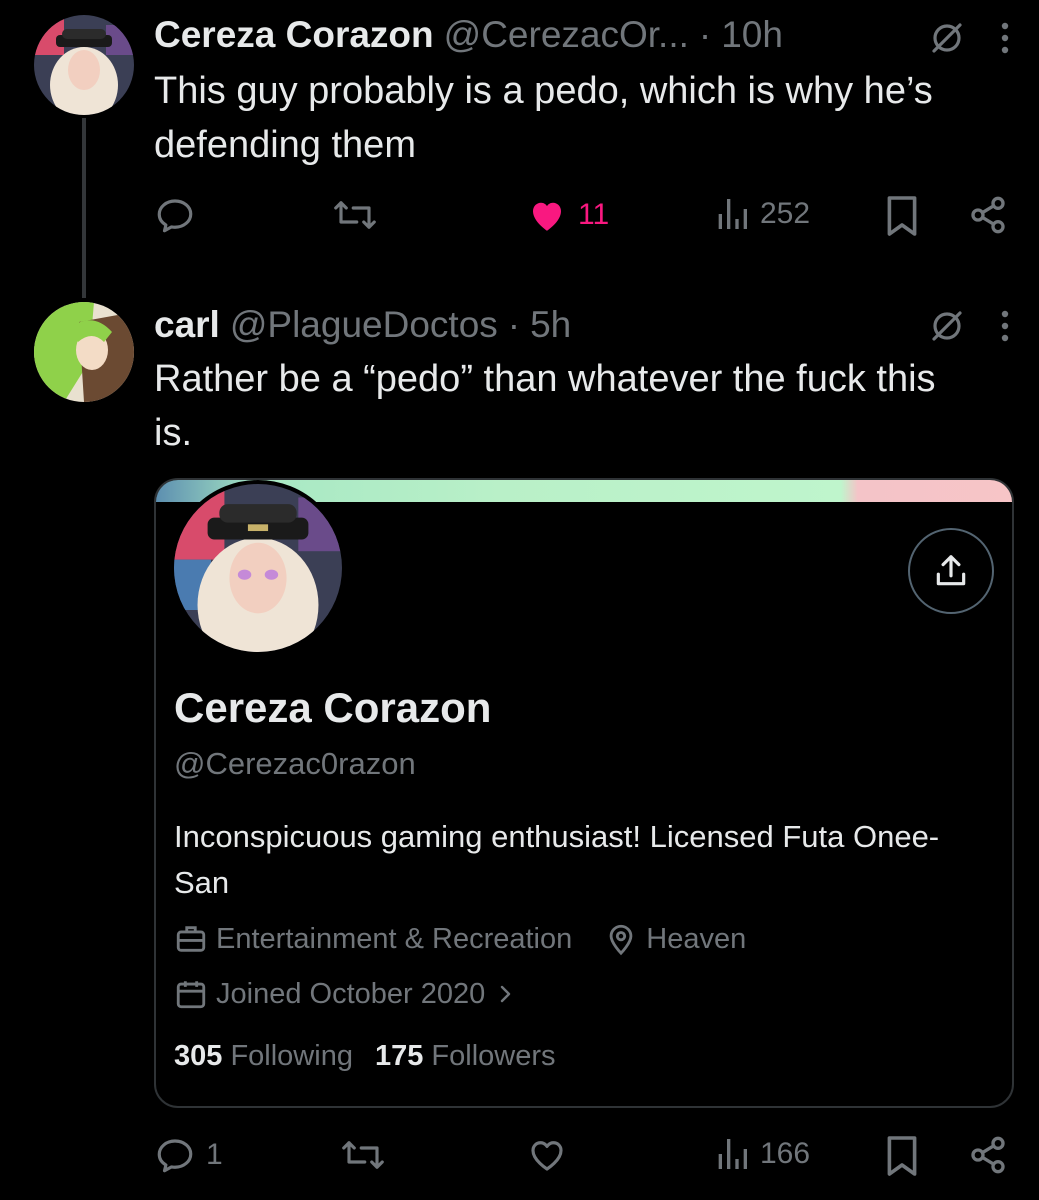 The image size is (1039, 1200). Describe the element at coordinates (550, 325) in the screenshot. I see `tweet-time: 5h` at that location.